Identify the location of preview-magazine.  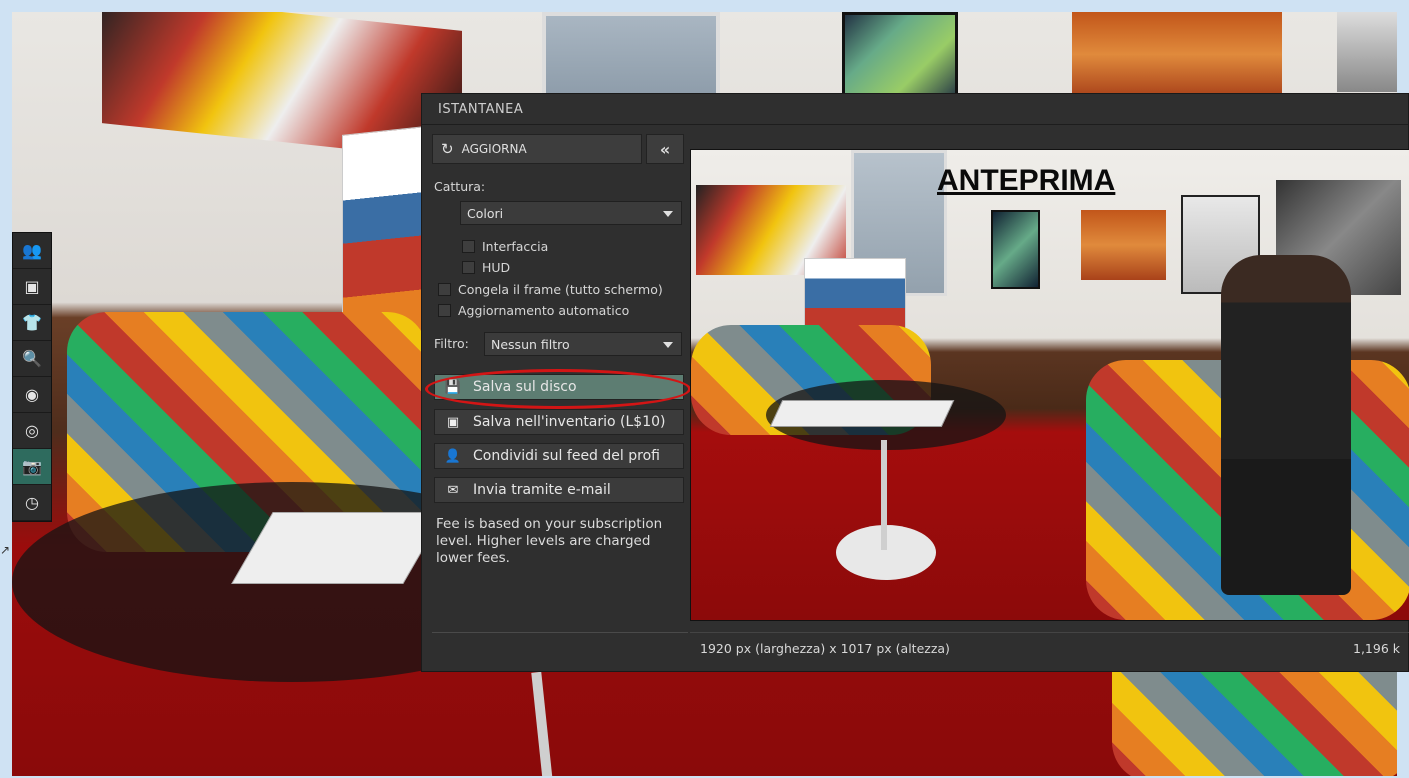
(862, 413).